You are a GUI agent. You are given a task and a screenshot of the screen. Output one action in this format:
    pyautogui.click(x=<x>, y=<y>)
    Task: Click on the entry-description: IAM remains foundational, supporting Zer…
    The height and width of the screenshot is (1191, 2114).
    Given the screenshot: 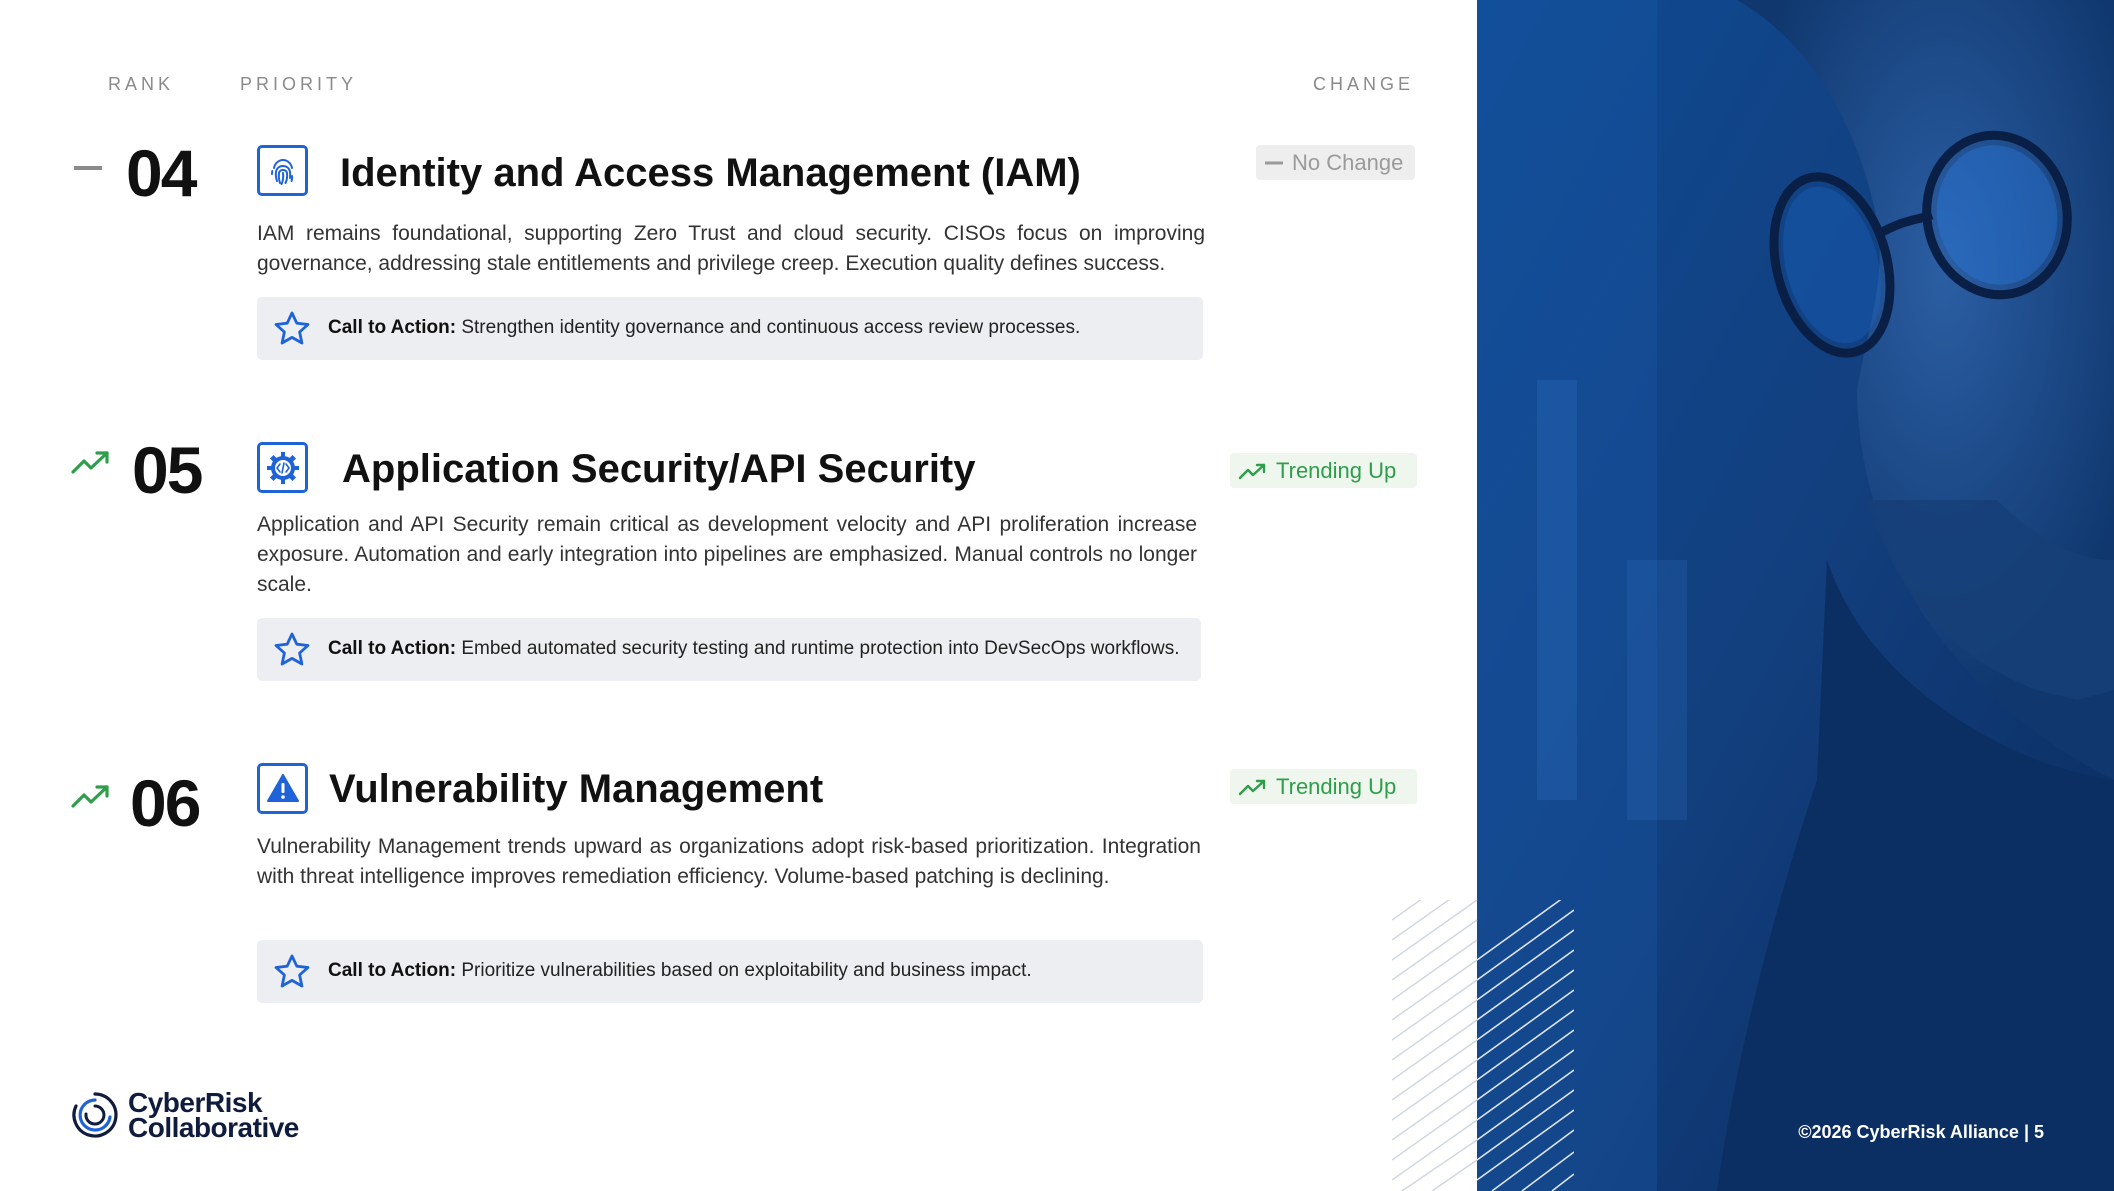 What is the action you would take?
    pyautogui.click(x=731, y=248)
    